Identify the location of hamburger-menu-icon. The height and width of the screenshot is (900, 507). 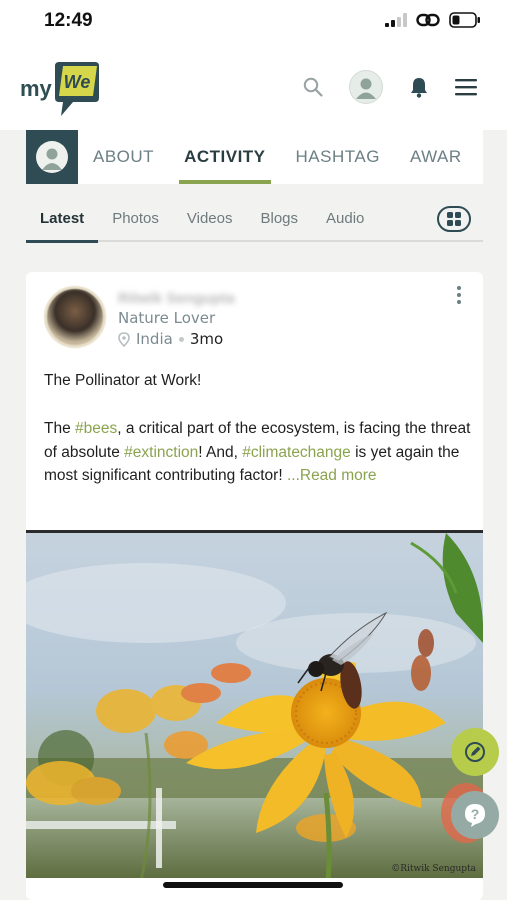
(466, 87).